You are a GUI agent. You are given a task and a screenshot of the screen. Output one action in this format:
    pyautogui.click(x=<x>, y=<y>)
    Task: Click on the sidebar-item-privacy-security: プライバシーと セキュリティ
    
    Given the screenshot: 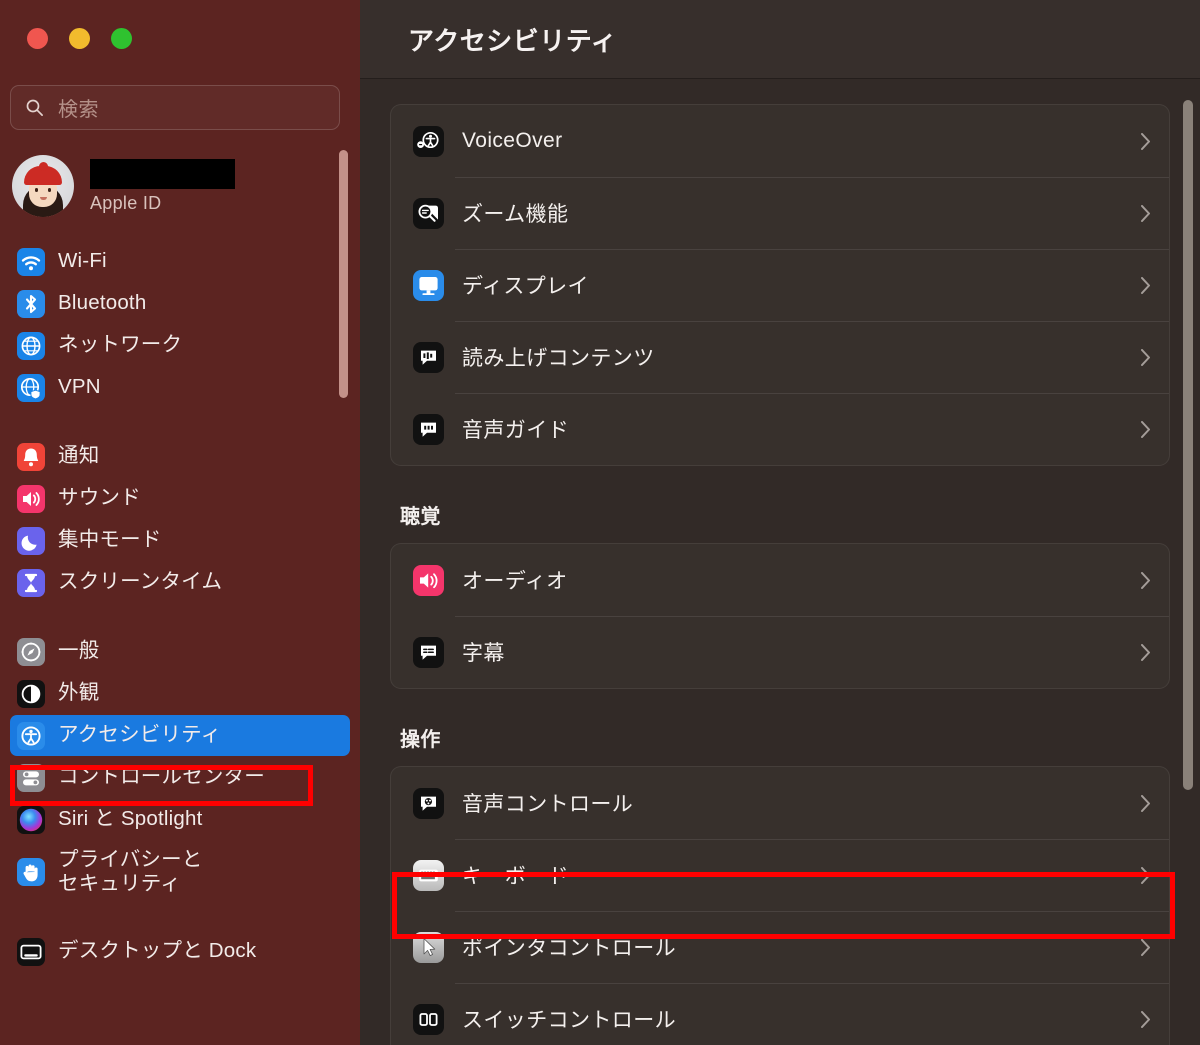 What is the action you would take?
    pyautogui.click(x=180, y=872)
    